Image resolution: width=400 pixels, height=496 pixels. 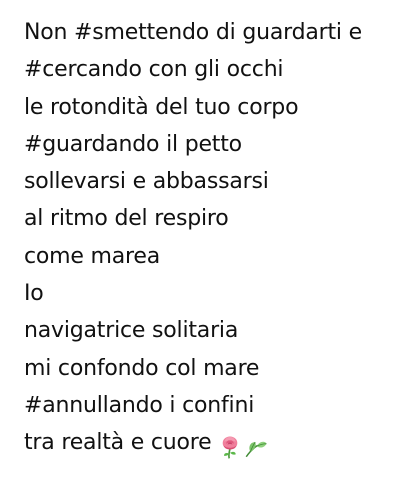 I want to click on text-line: #annullando i confini, so click(x=139, y=405).